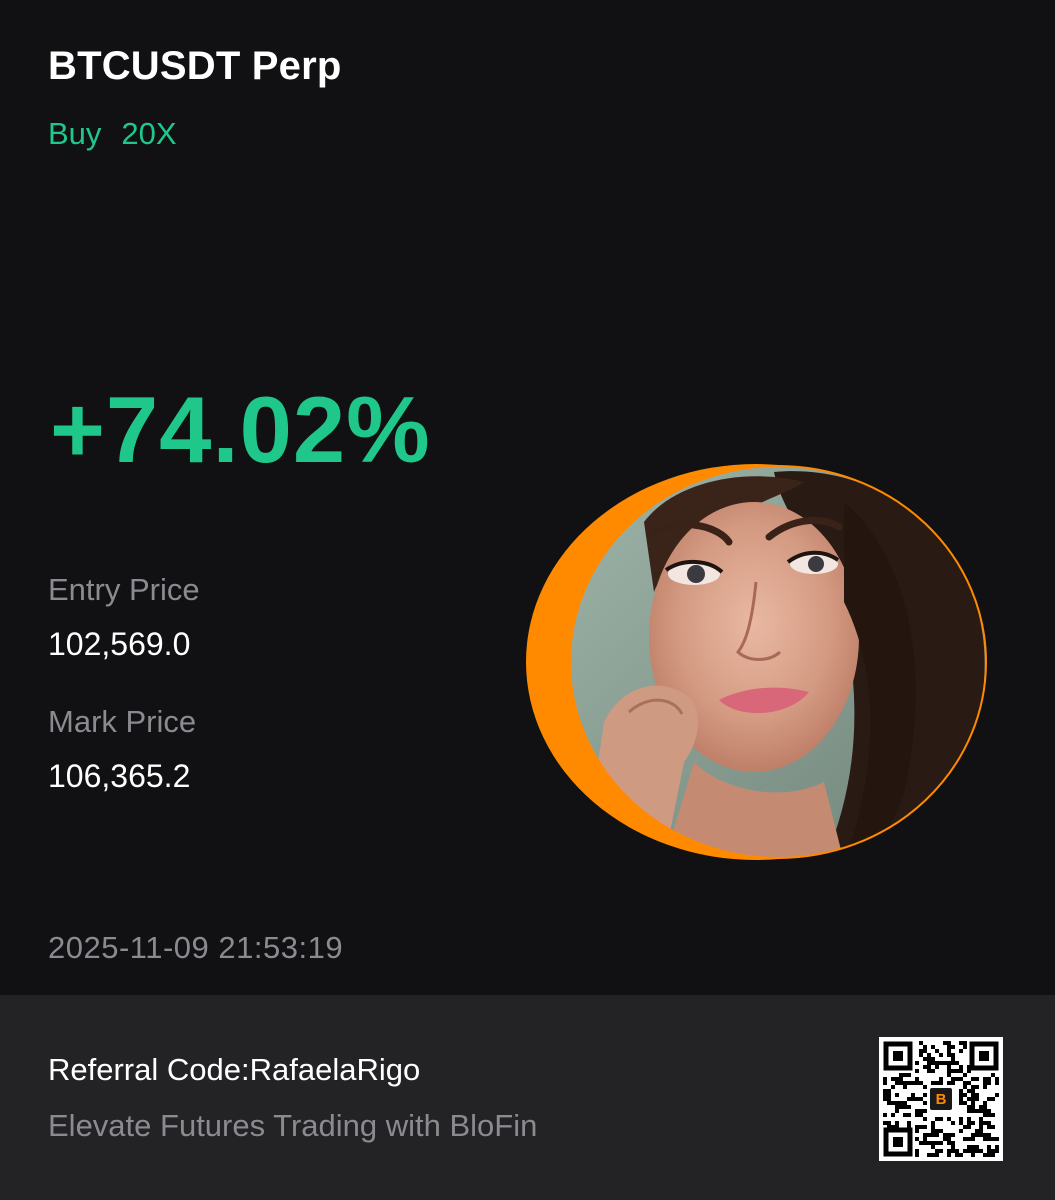 The image size is (1055, 1200). I want to click on referral-code-value: RafaelaRigo, so click(335, 1069).